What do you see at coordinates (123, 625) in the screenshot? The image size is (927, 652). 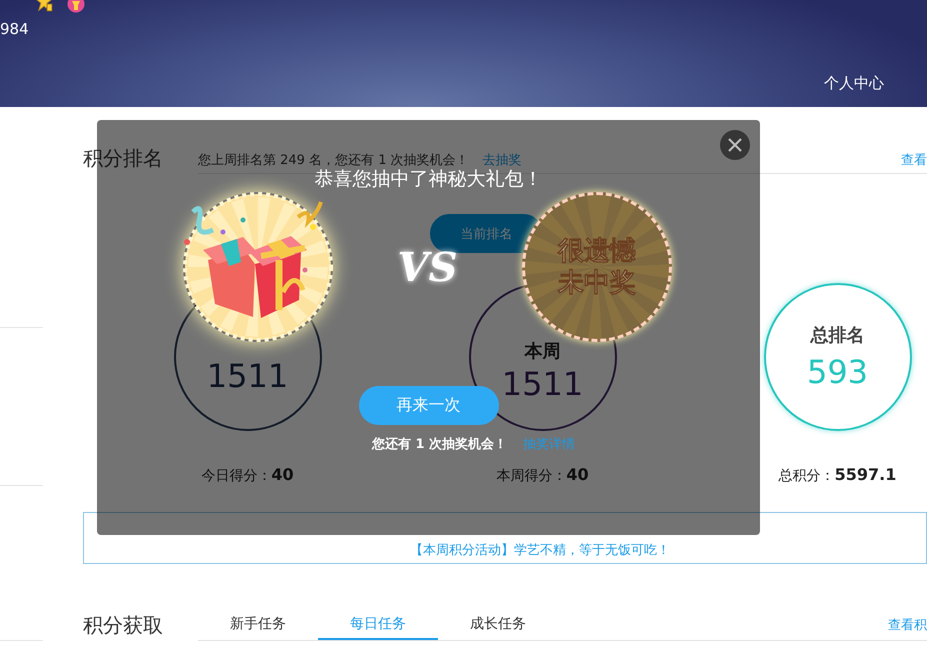 I see `section-title: 积分获取` at bounding box center [123, 625].